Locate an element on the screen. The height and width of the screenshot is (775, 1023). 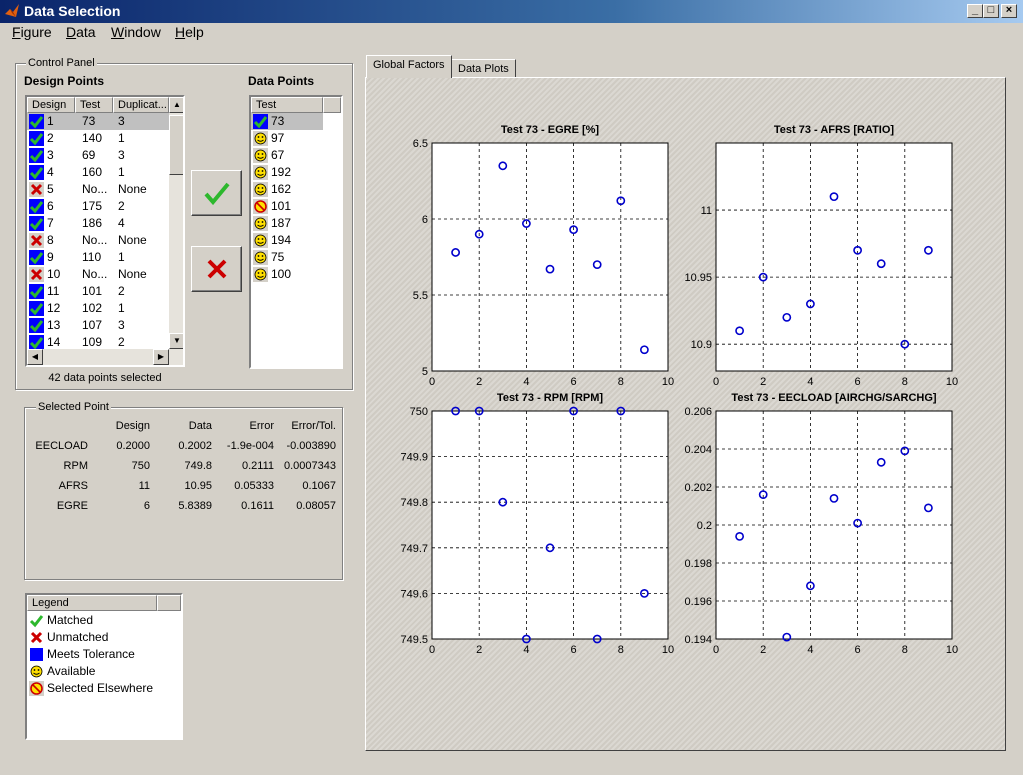
y-tick-label: 6.5 is located at coordinates (420, 144).